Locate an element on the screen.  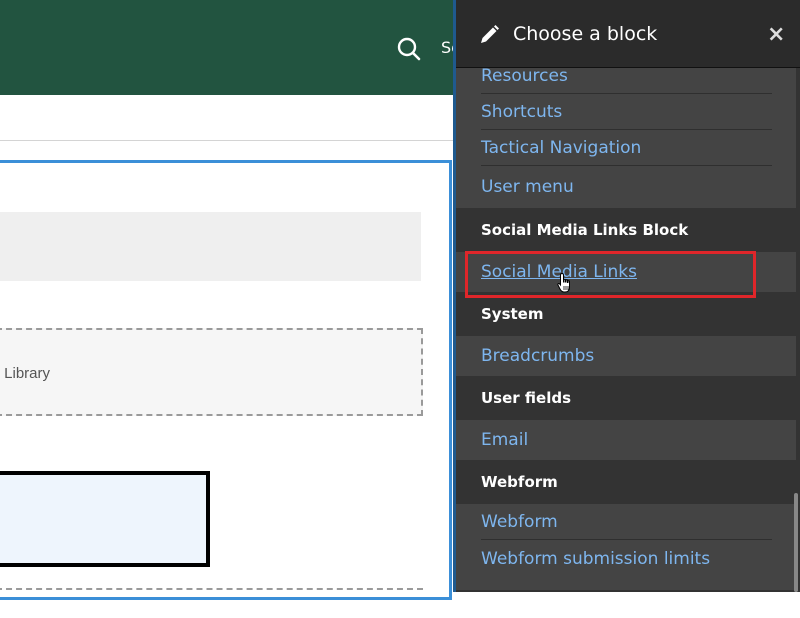
block-link-webform: Webform is located at coordinates (519, 522).